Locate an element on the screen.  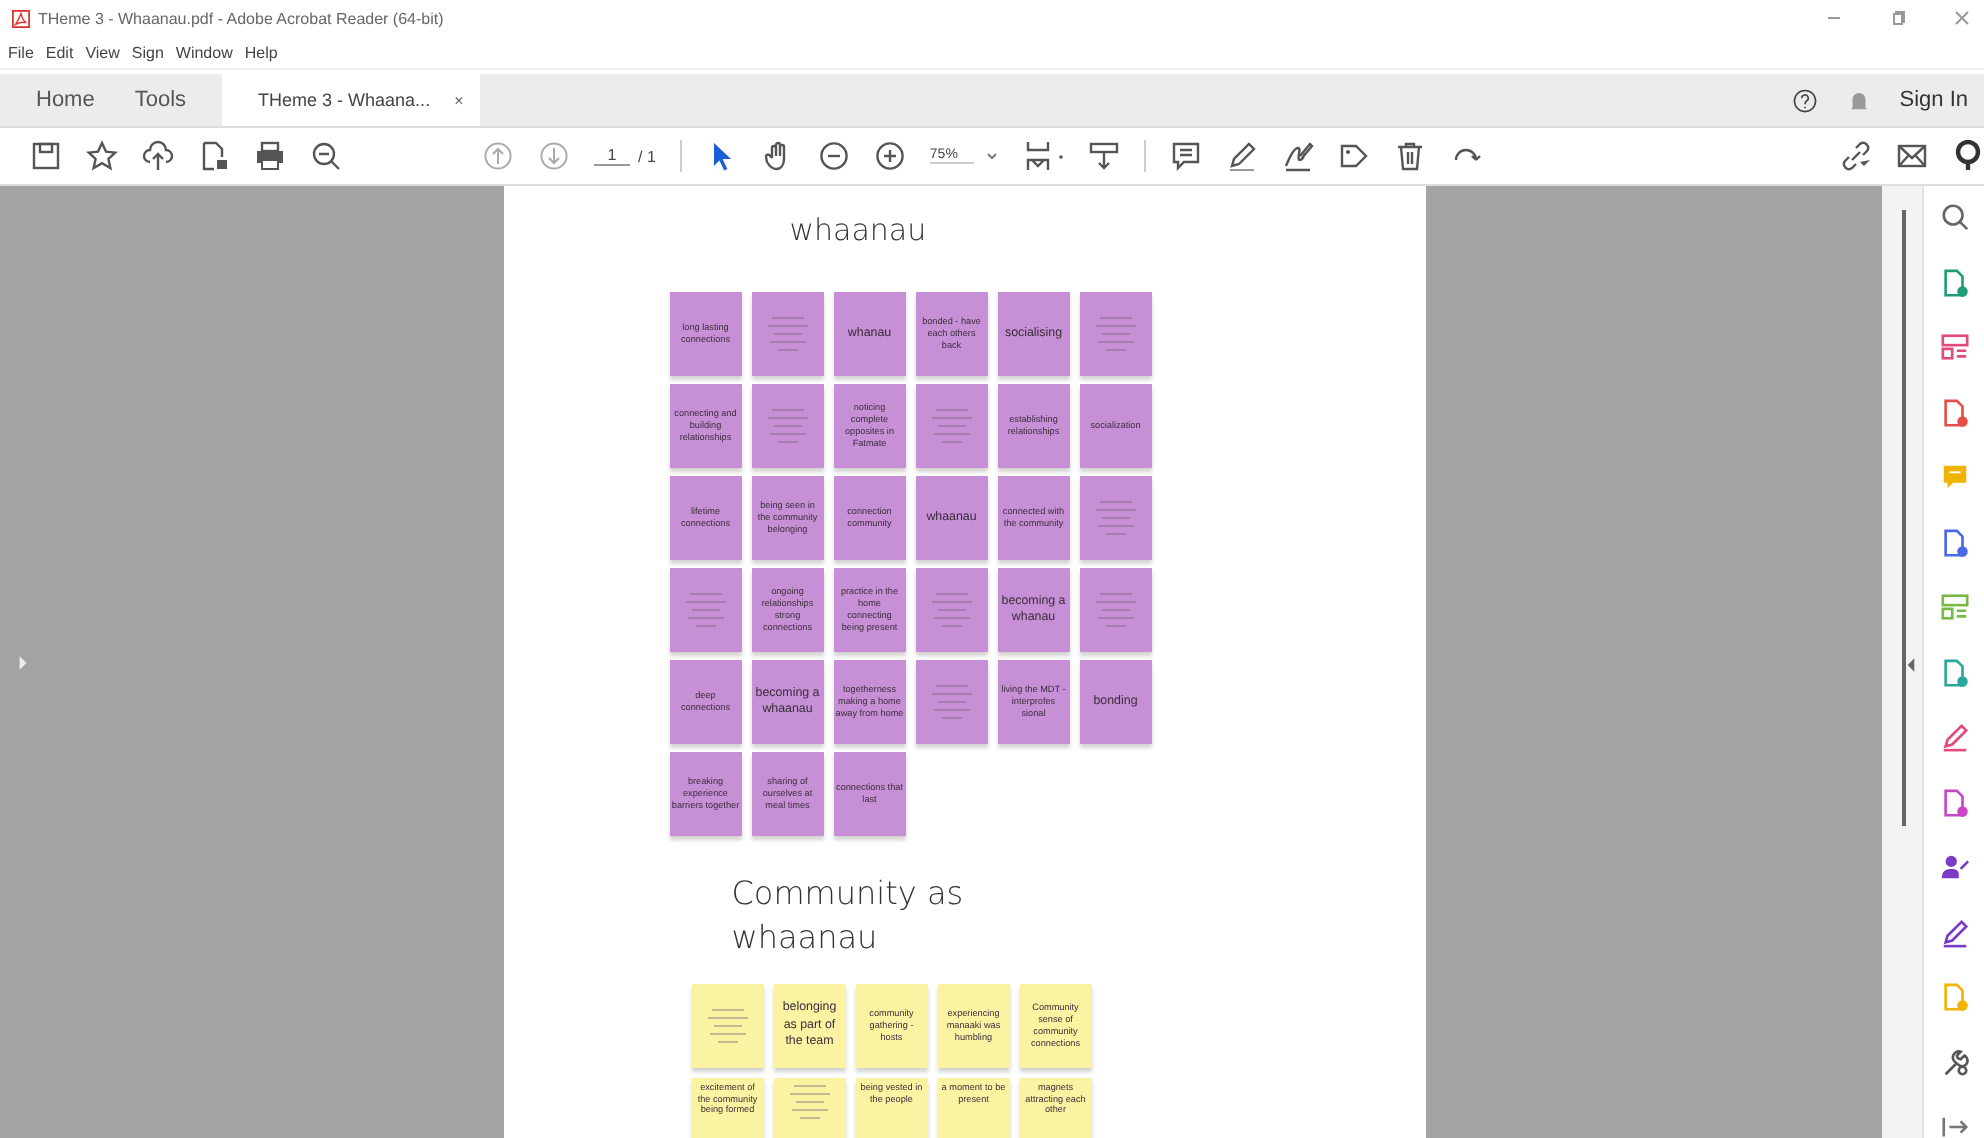
tag-icon is located at coordinates (1353, 156).